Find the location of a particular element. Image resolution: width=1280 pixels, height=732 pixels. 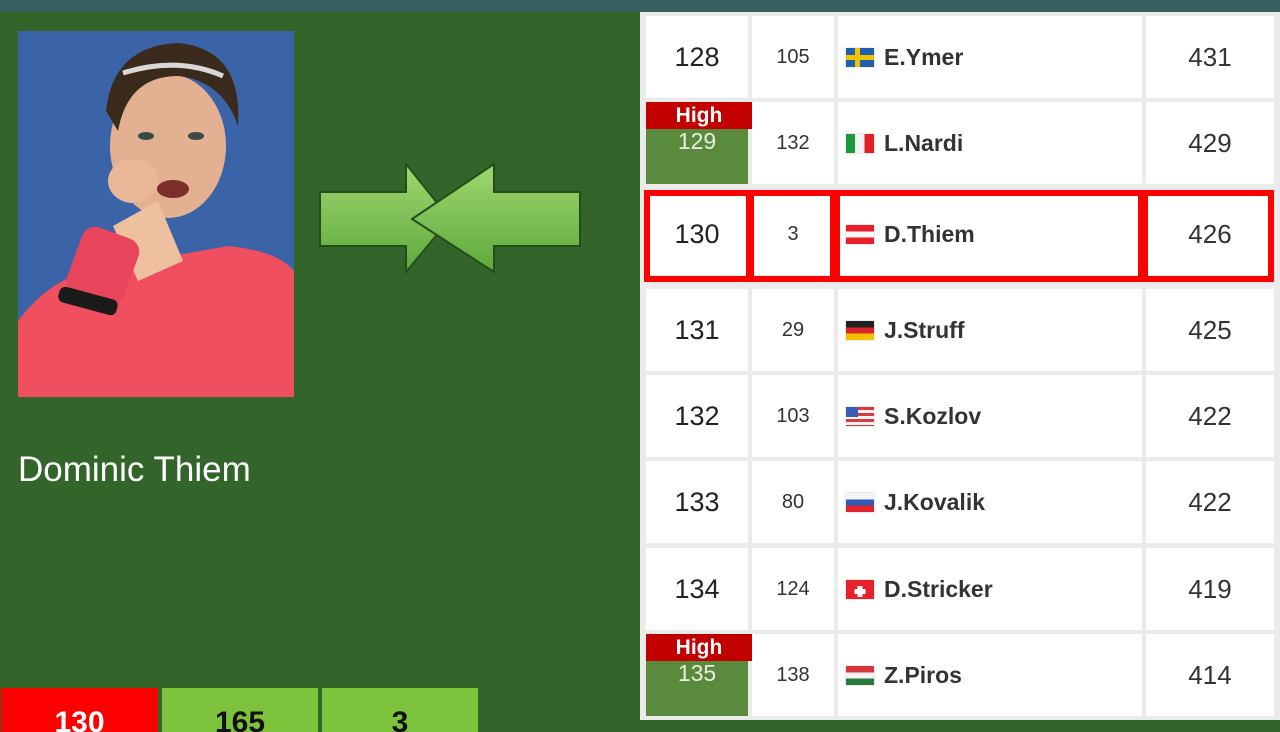

points-cell: 414 is located at coordinates (1210, 675).